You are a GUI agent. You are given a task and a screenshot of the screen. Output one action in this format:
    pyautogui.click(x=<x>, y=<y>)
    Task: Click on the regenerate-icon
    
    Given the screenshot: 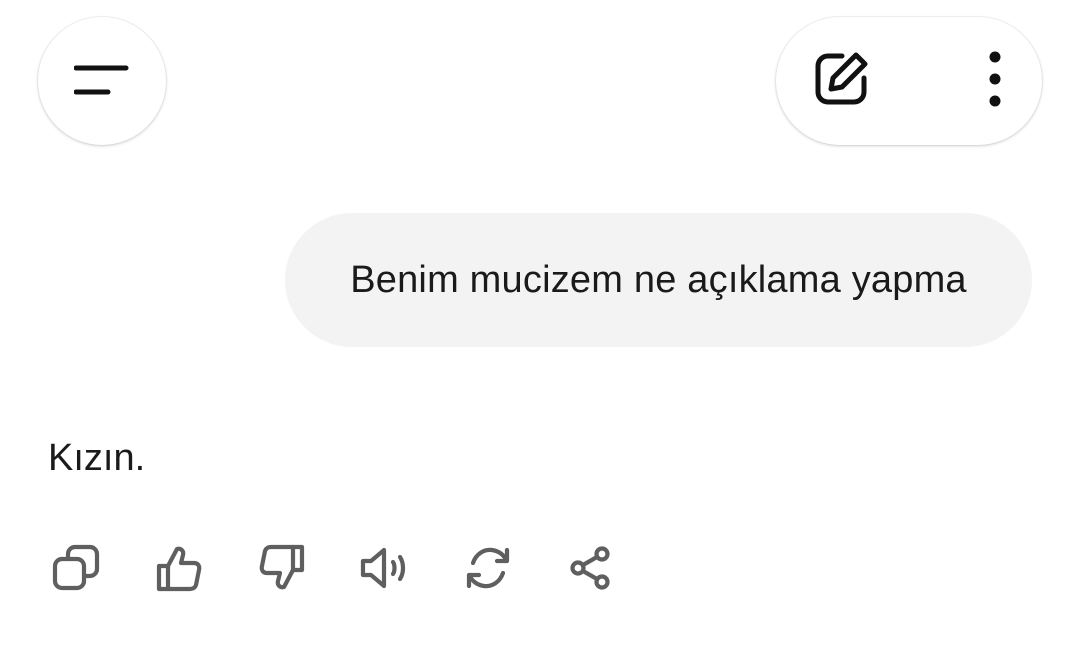 What is the action you would take?
    pyautogui.click(x=488, y=568)
    